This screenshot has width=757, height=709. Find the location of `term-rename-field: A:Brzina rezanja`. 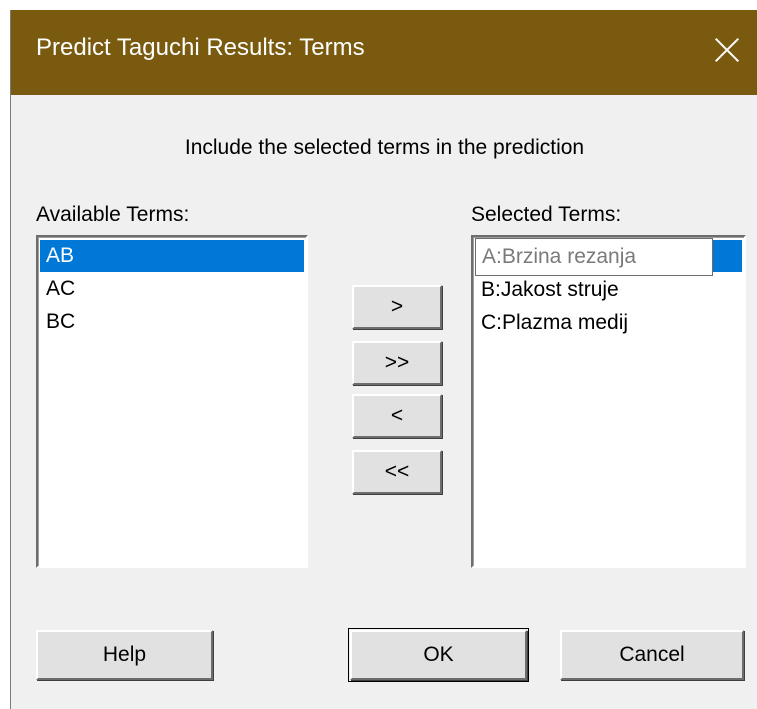

term-rename-field: A:Brzina rezanja is located at coordinates (594, 257).